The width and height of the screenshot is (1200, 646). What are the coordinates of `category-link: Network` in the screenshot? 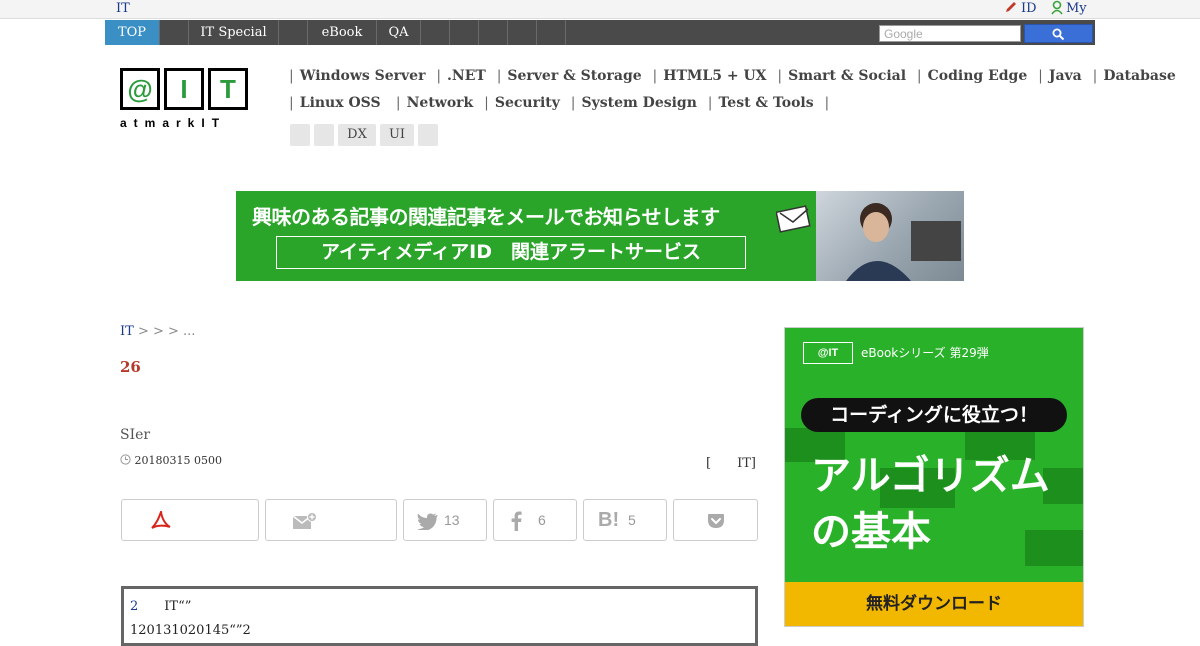 It's located at (440, 103).